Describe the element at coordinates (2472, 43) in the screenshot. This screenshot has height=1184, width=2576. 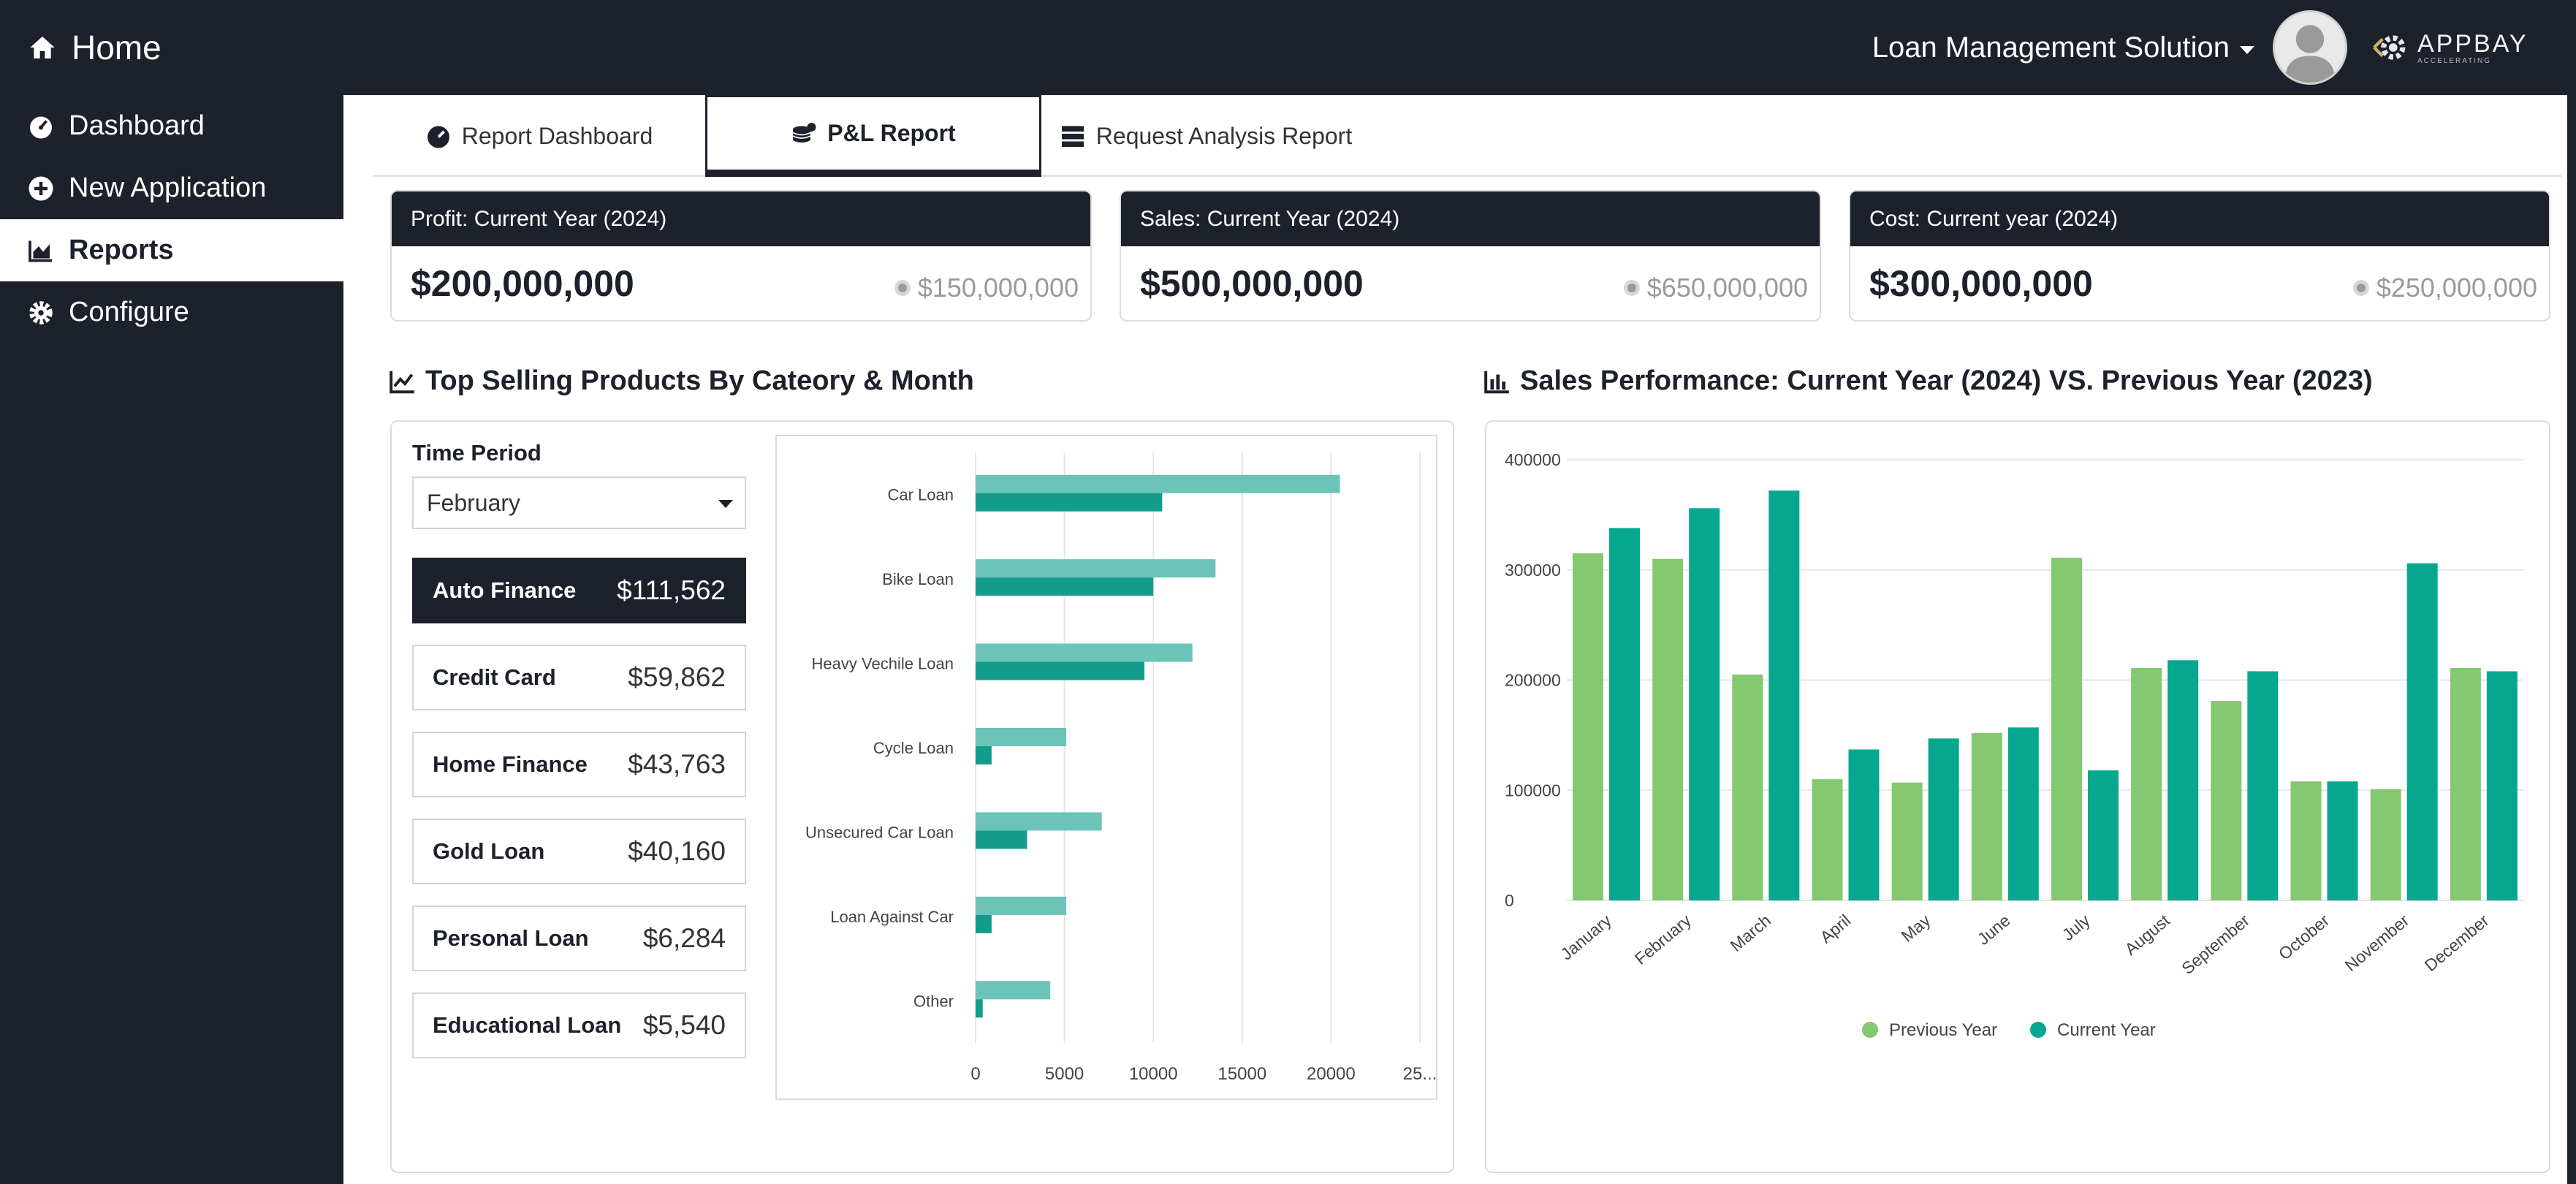
I see `logo-text: APPBAY` at that location.